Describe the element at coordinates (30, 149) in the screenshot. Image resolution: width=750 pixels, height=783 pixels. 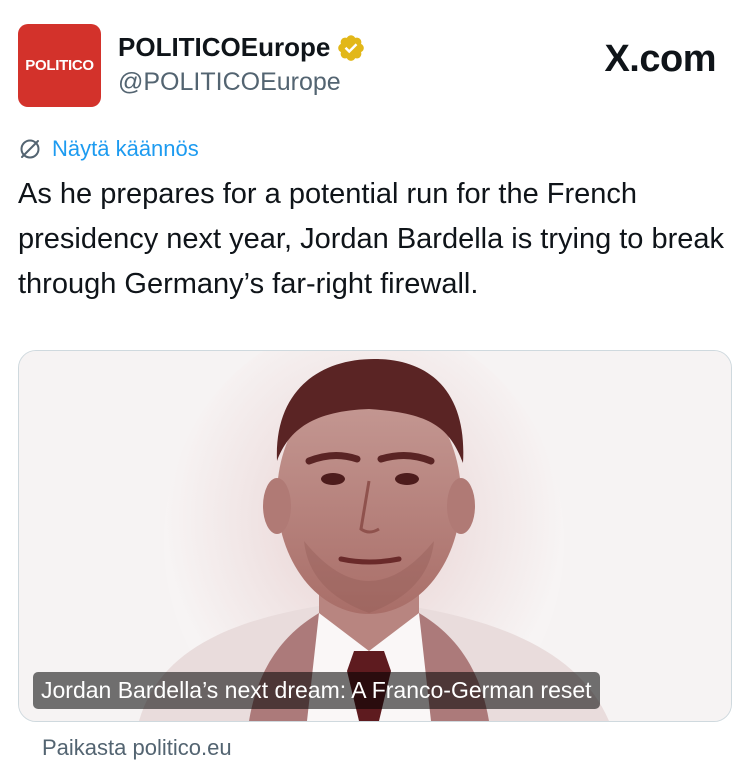
I see `translate-icon` at that location.